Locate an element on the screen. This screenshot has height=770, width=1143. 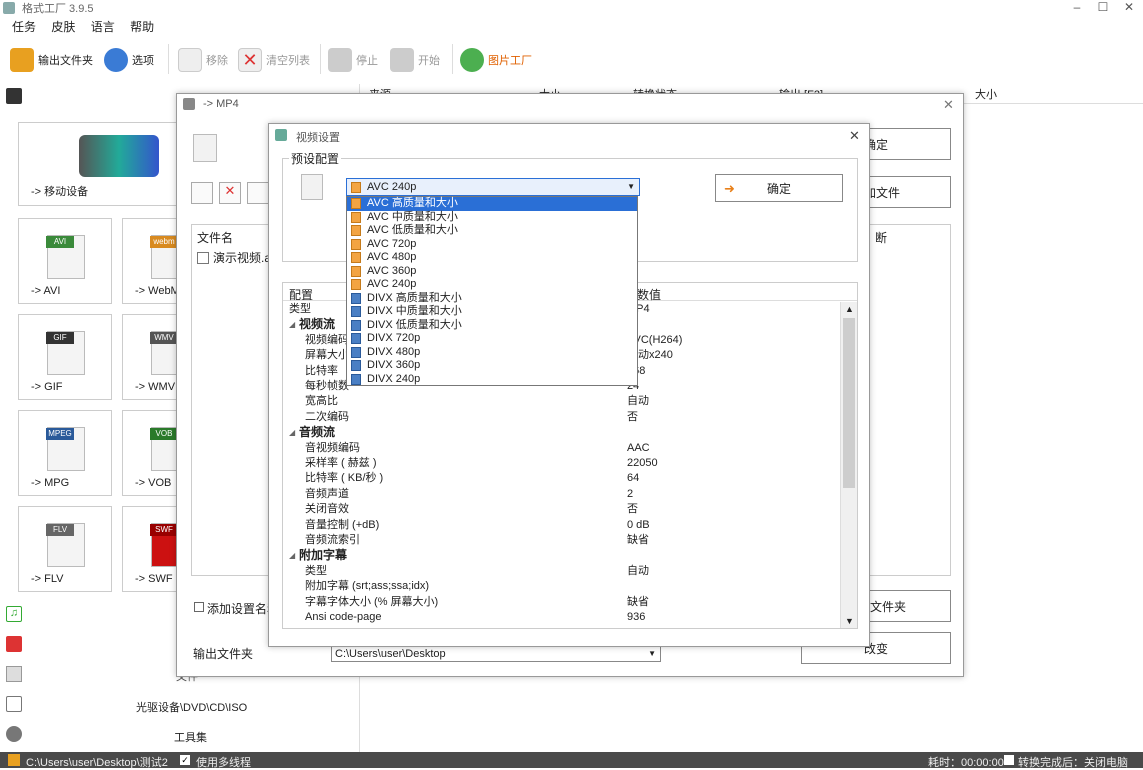
toolbar: 输出文件夹 选项 移除 ✕ 清空列表 停止 开始 图片工厂 is located at coordinates (571, 60).